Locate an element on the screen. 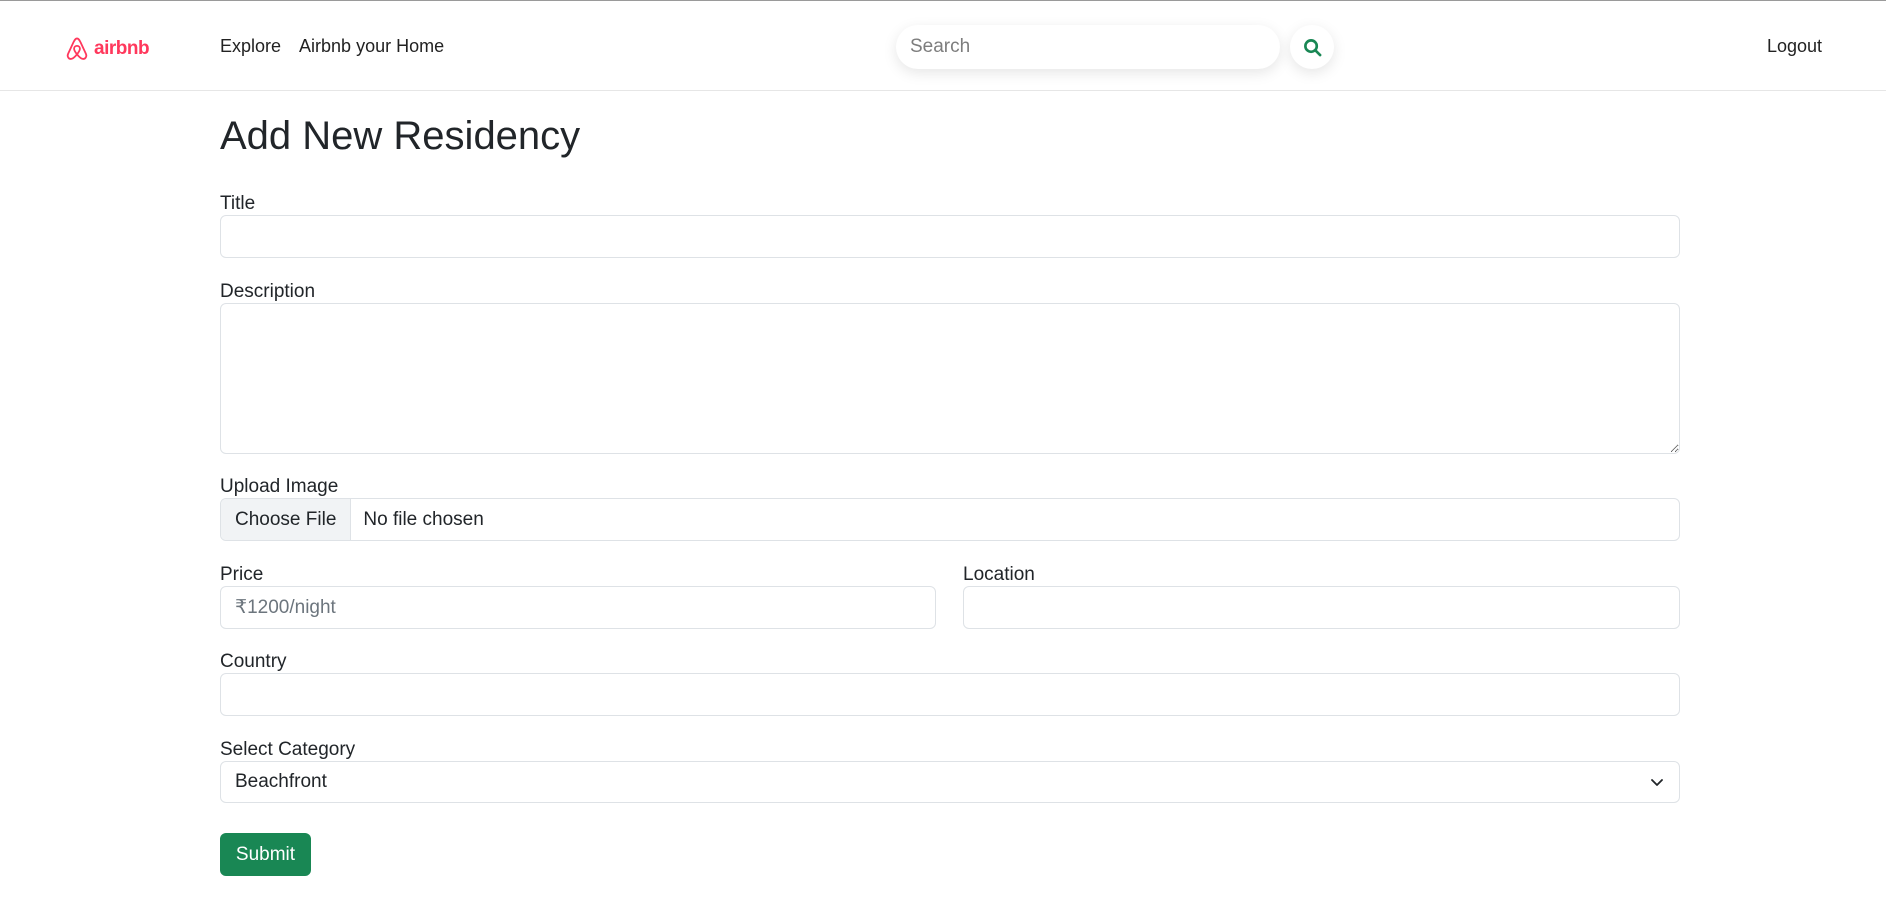 Image resolution: width=1886 pixels, height=913 pixels. country-field: Country is located at coordinates (950, 683).